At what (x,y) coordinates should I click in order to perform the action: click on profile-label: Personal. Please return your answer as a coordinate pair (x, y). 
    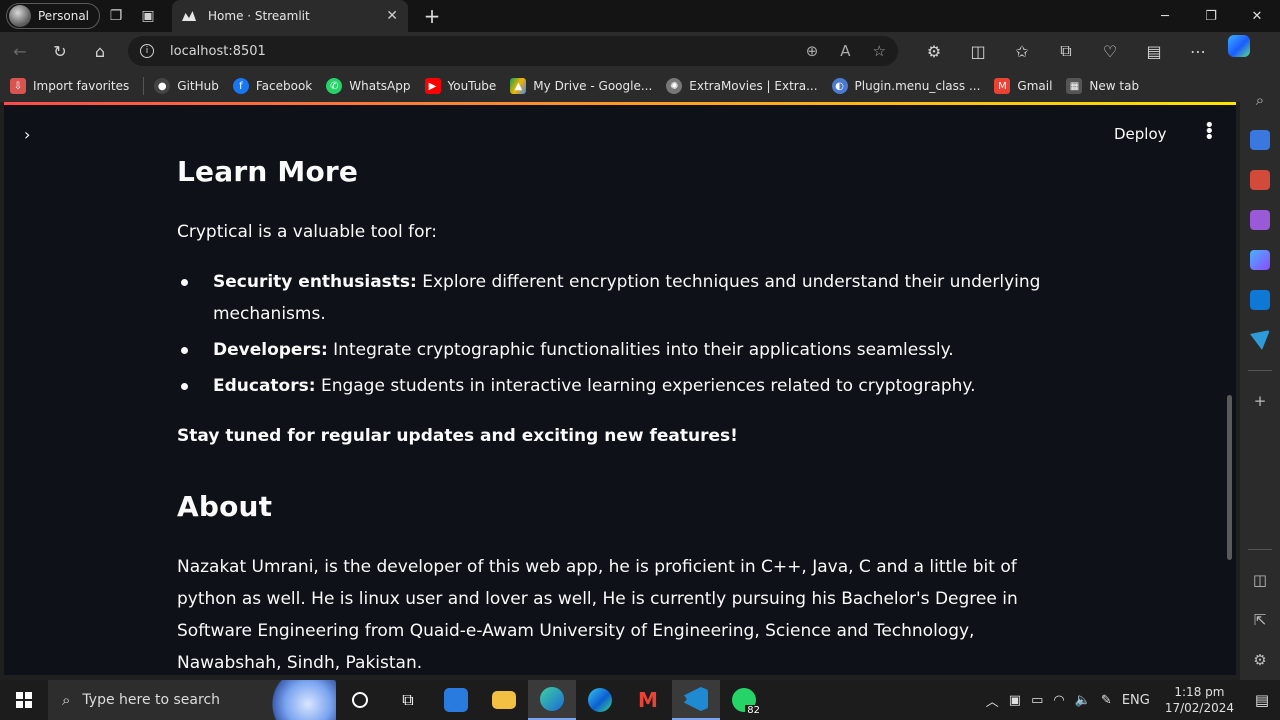
    Looking at the image, I should click on (64, 16).